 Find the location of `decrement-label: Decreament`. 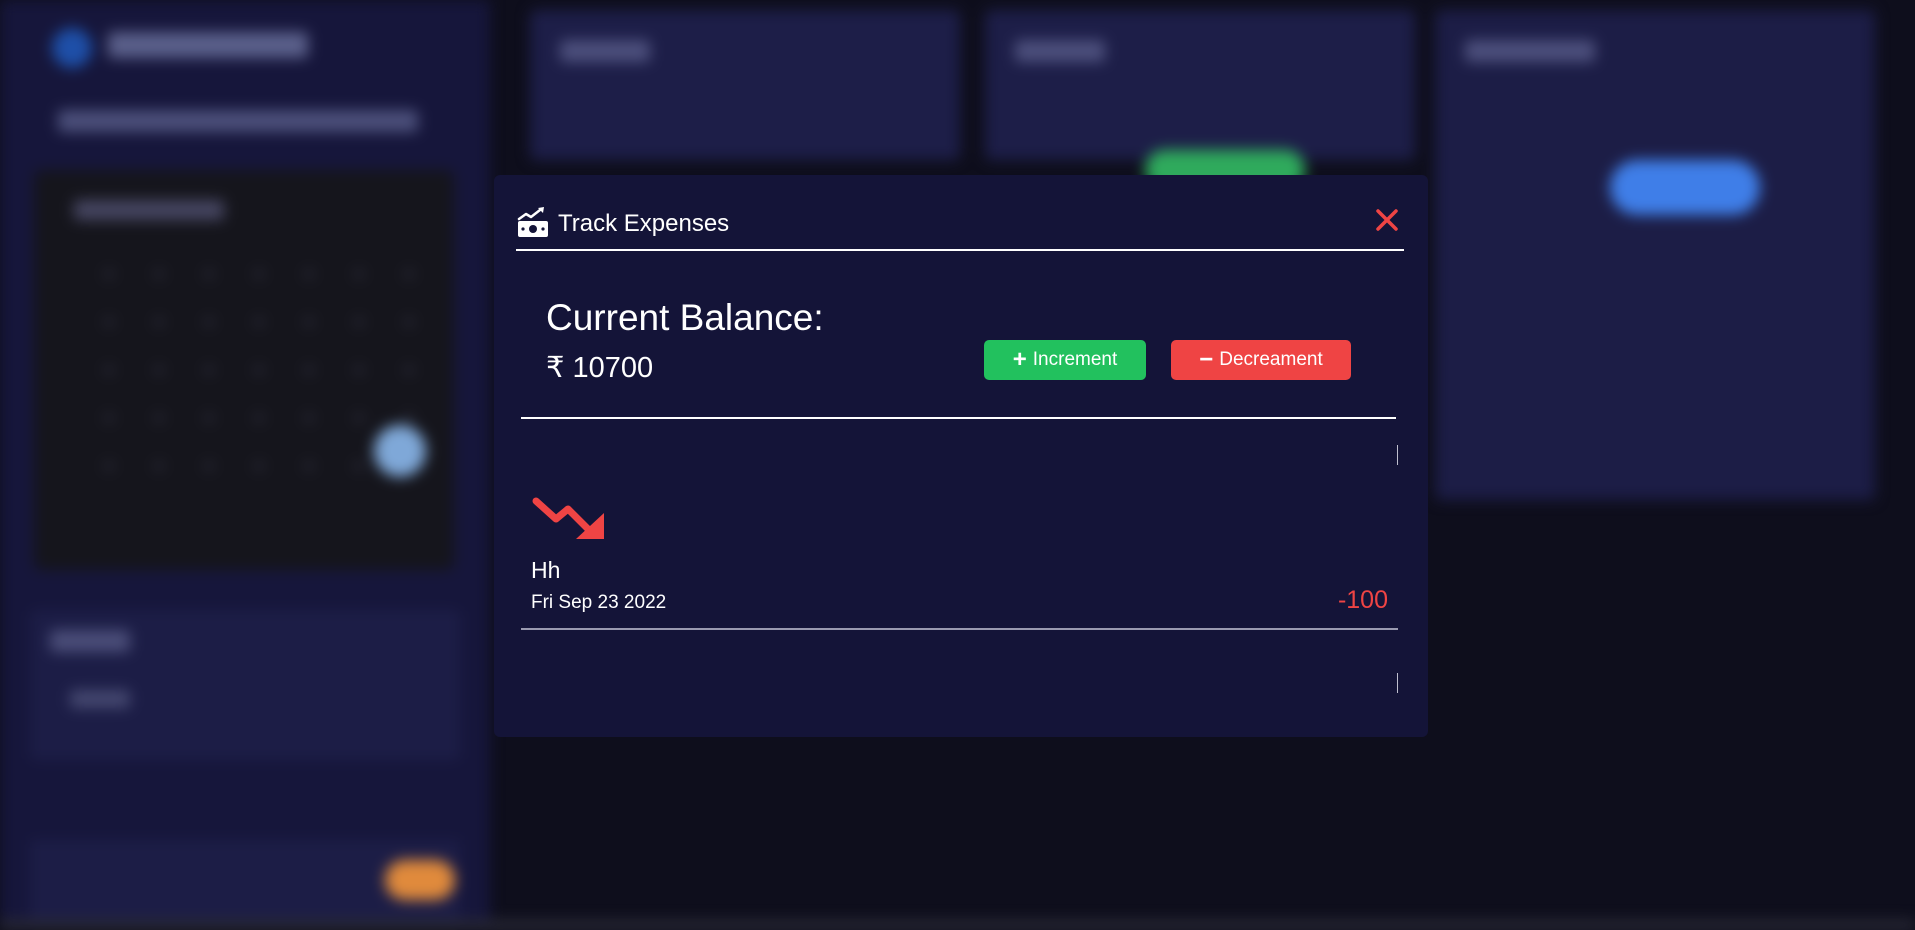

decrement-label: Decreament is located at coordinates (1271, 359).